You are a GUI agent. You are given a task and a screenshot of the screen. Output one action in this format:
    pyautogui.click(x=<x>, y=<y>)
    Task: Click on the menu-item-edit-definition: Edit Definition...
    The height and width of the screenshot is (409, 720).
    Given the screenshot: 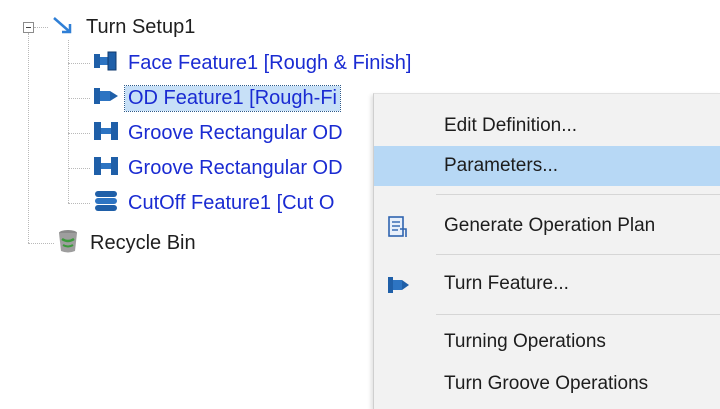 What is the action you would take?
    pyautogui.click(x=547, y=126)
    